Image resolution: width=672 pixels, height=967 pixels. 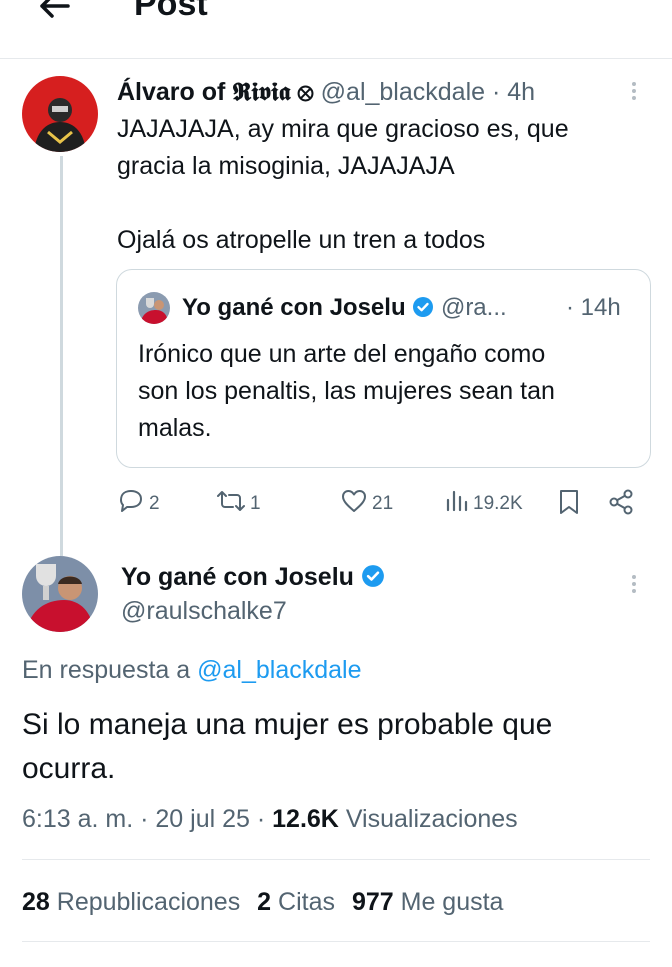 What do you see at coordinates (403, 92) in the screenshot?
I see `author-handle: @al_blackdale` at bounding box center [403, 92].